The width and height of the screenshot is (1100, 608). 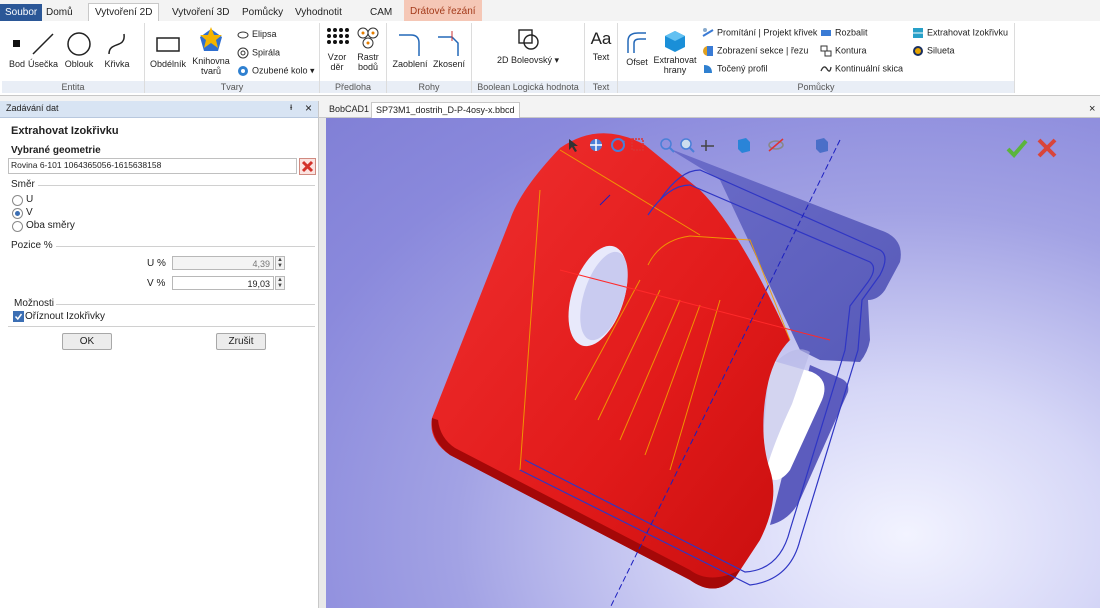 I want to click on knihovna-tvaru-button: Knihovna tvarů, so click(x=211, y=51).